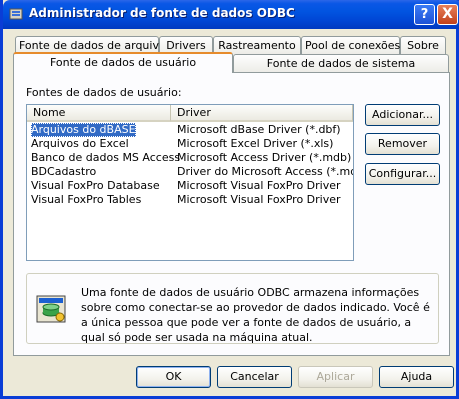  Describe the element at coordinates (254, 377) in the screenshot. I see `cancel-button: Cancelar` at that location.